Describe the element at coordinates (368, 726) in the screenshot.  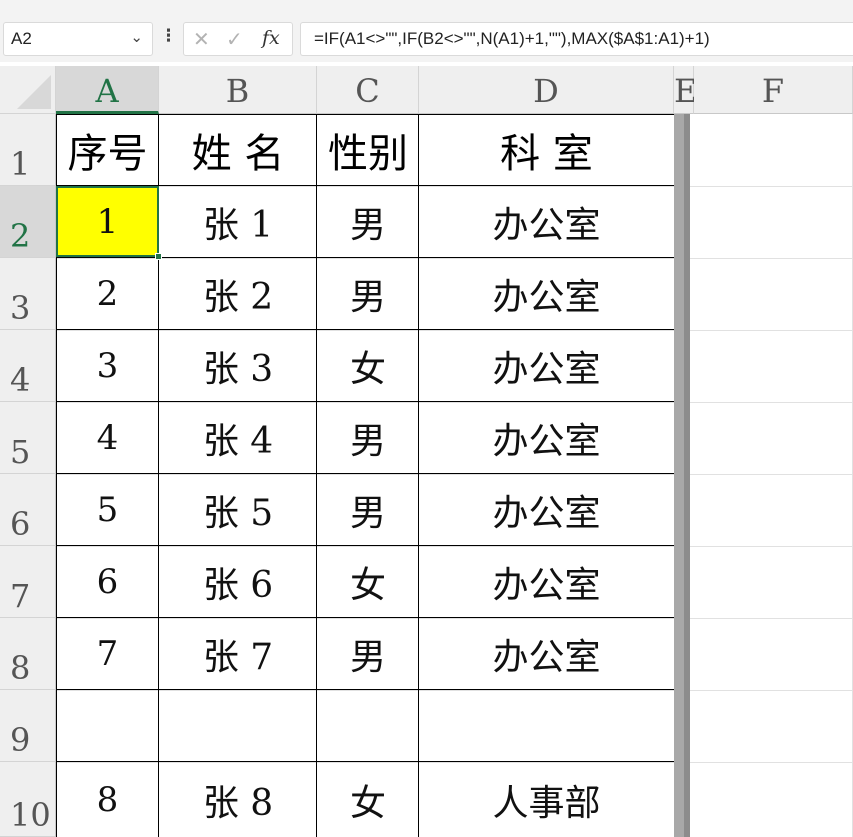
I see `cell-gender` at that location.